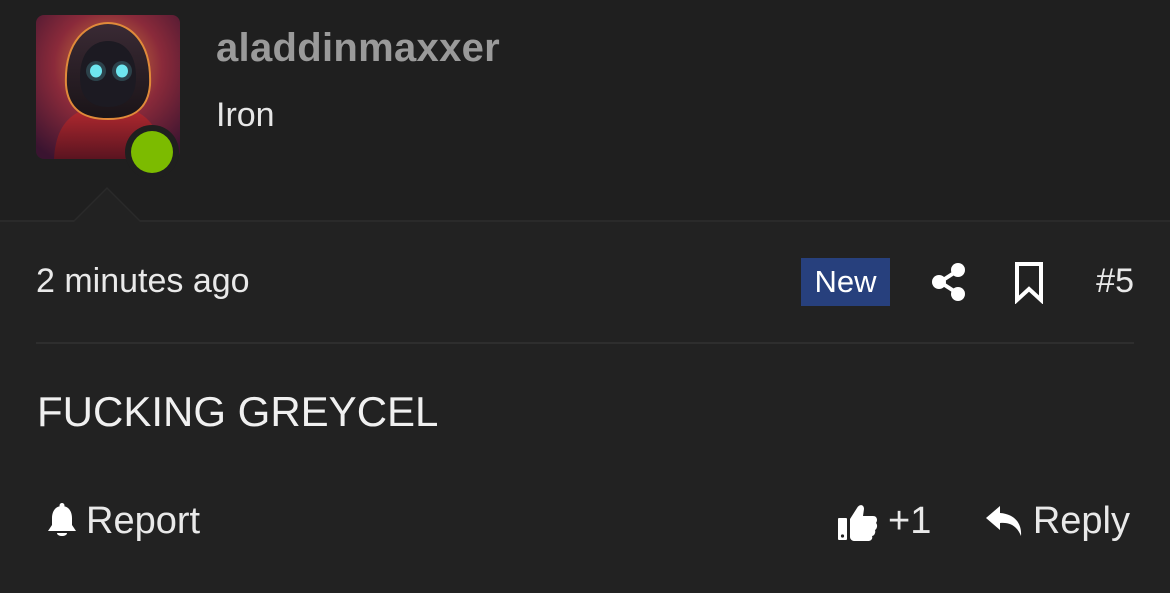 The image size is (1170, 593). What do you see at coordinates (585, 521) in the screenshot?
I see `post-actions: Report +1 Reply` at bounding box center [585, 521].